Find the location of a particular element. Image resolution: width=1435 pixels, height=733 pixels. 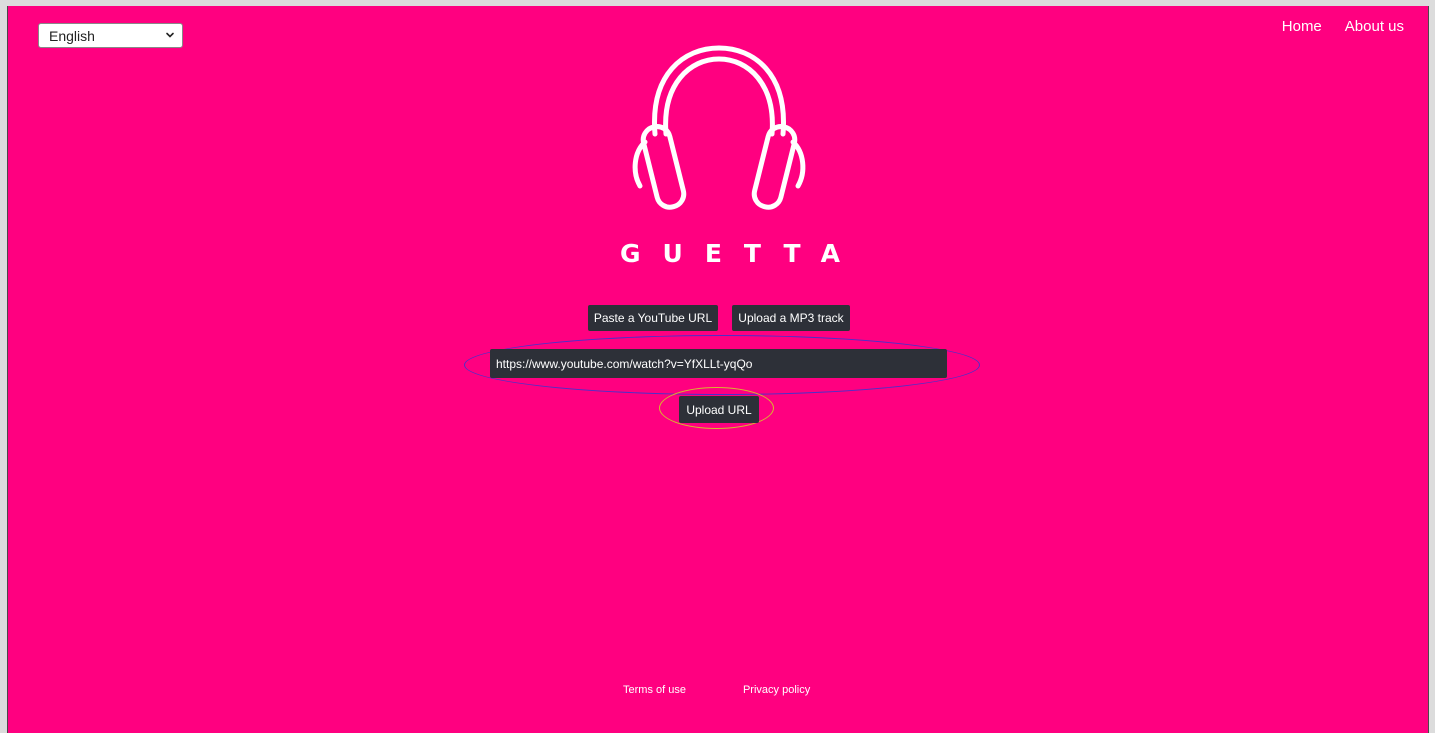

top-nav: Home About us is located at coordinates (1343, 26).